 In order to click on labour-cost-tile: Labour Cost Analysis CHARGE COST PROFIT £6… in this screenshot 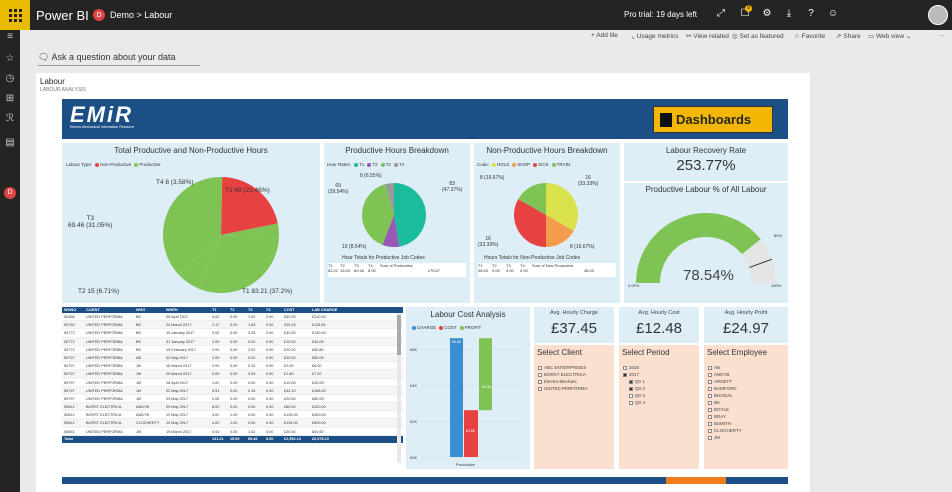, I will do `click(468, 388)`.